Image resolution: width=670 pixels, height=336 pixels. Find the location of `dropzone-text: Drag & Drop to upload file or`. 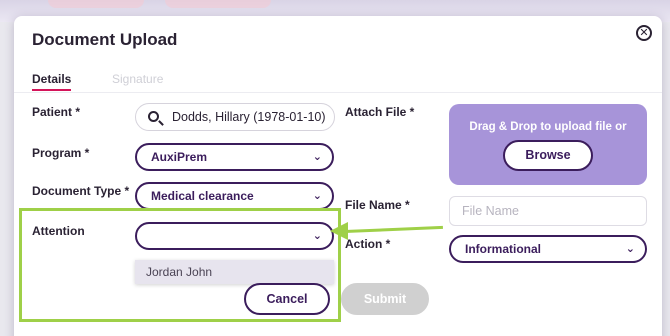

dropzone-text: Drag & Drop to upload file or is located at coordinates (548, 127).